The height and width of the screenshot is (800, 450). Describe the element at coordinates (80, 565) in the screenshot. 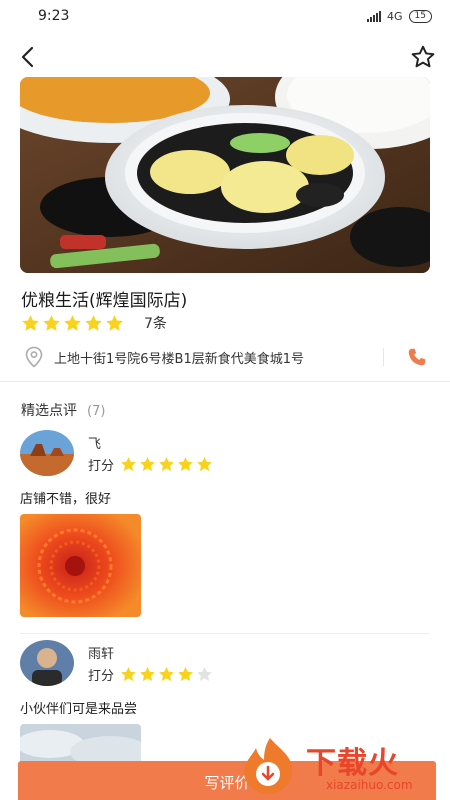

I see `review-photo` at that location.